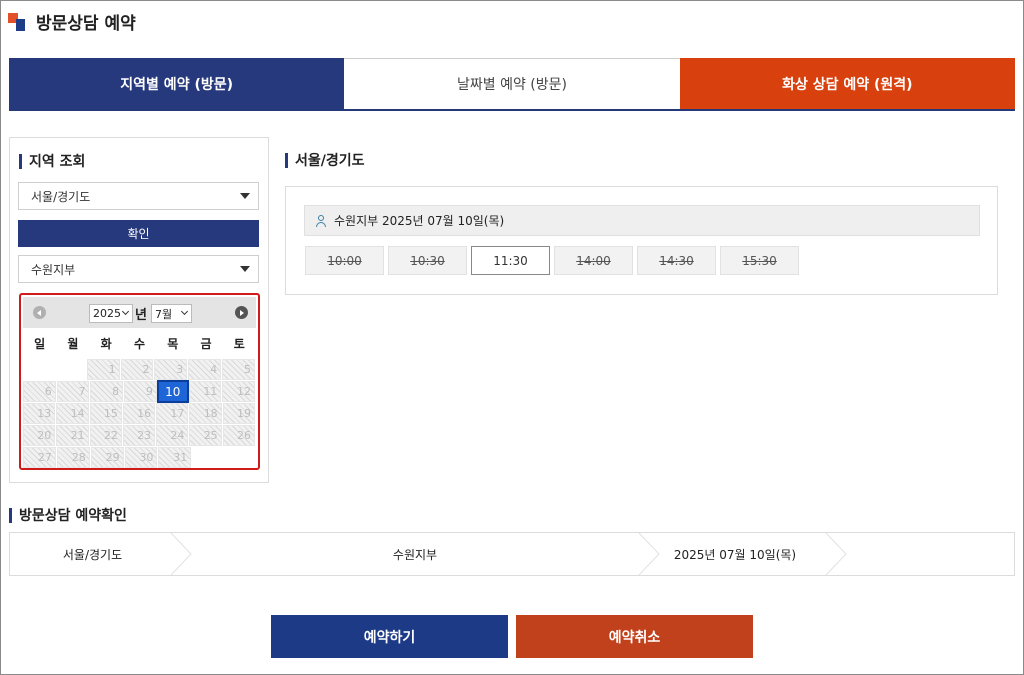 The height and width of the screenshot is (675, 1024). What do you see at coordinates (141, 457) in the screenshot?
I see `calendar-day: 30` at bounding box center [141, 457].